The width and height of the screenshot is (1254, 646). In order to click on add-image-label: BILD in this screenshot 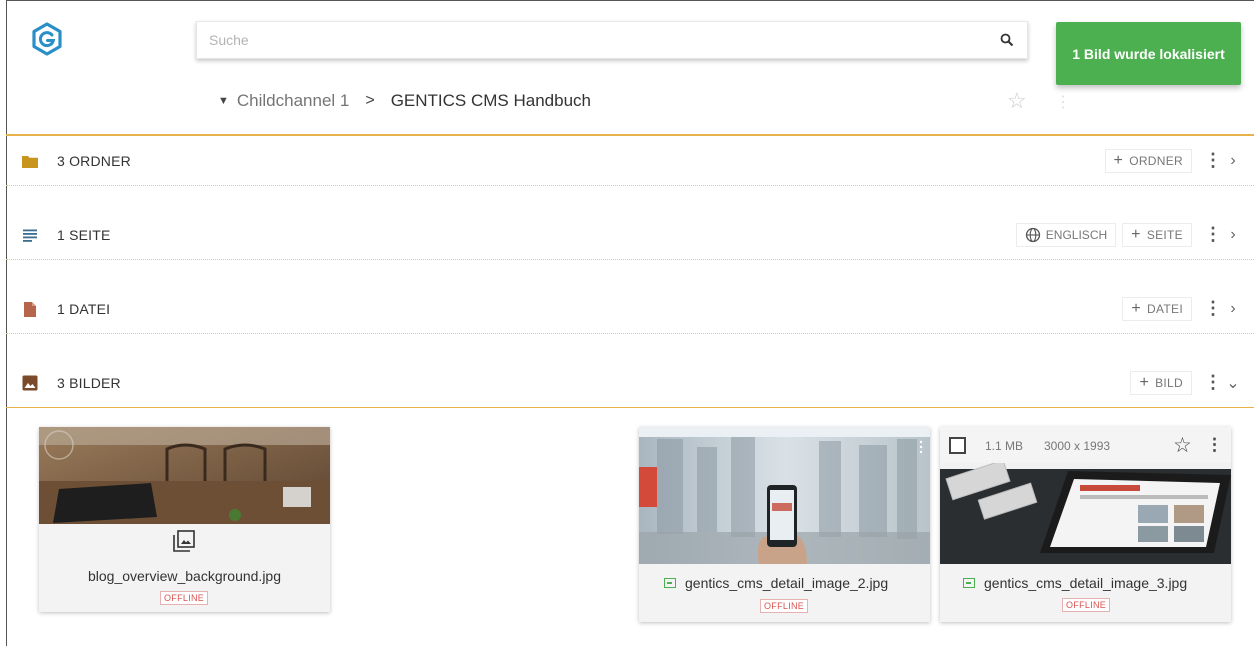, I will do `click(1169, 382)`.